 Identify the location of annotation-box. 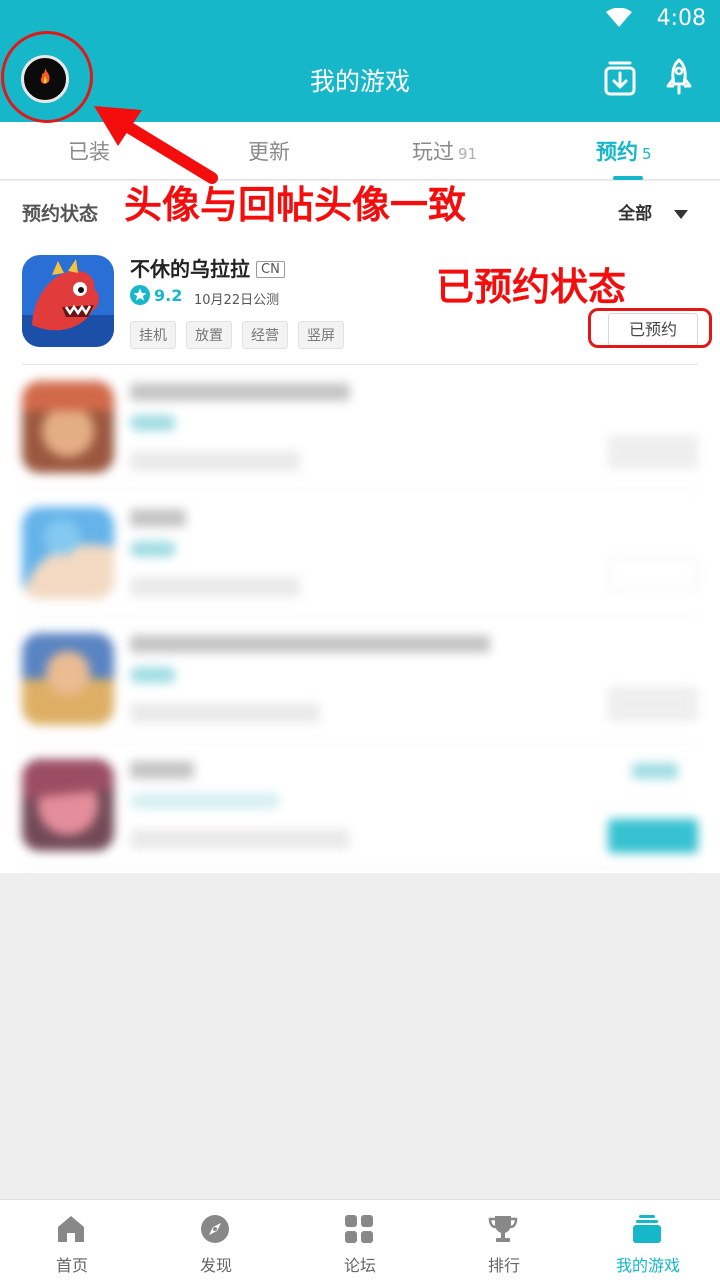
(650, 328).